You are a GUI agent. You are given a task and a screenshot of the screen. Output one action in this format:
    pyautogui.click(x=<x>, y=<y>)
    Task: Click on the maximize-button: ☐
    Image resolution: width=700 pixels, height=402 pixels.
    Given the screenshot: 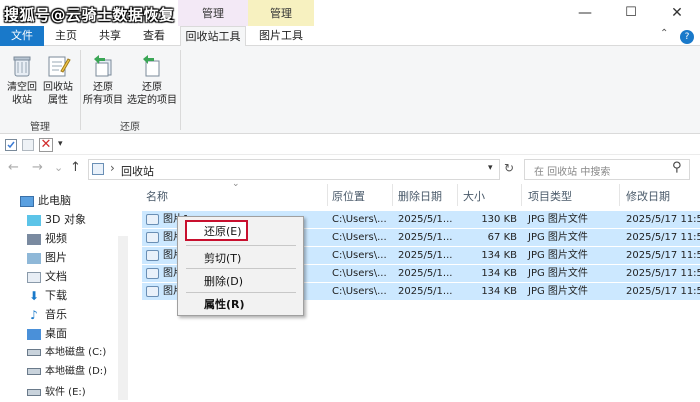 What is the action you would take?
    pyautogui.click(x=631, y=13)
    